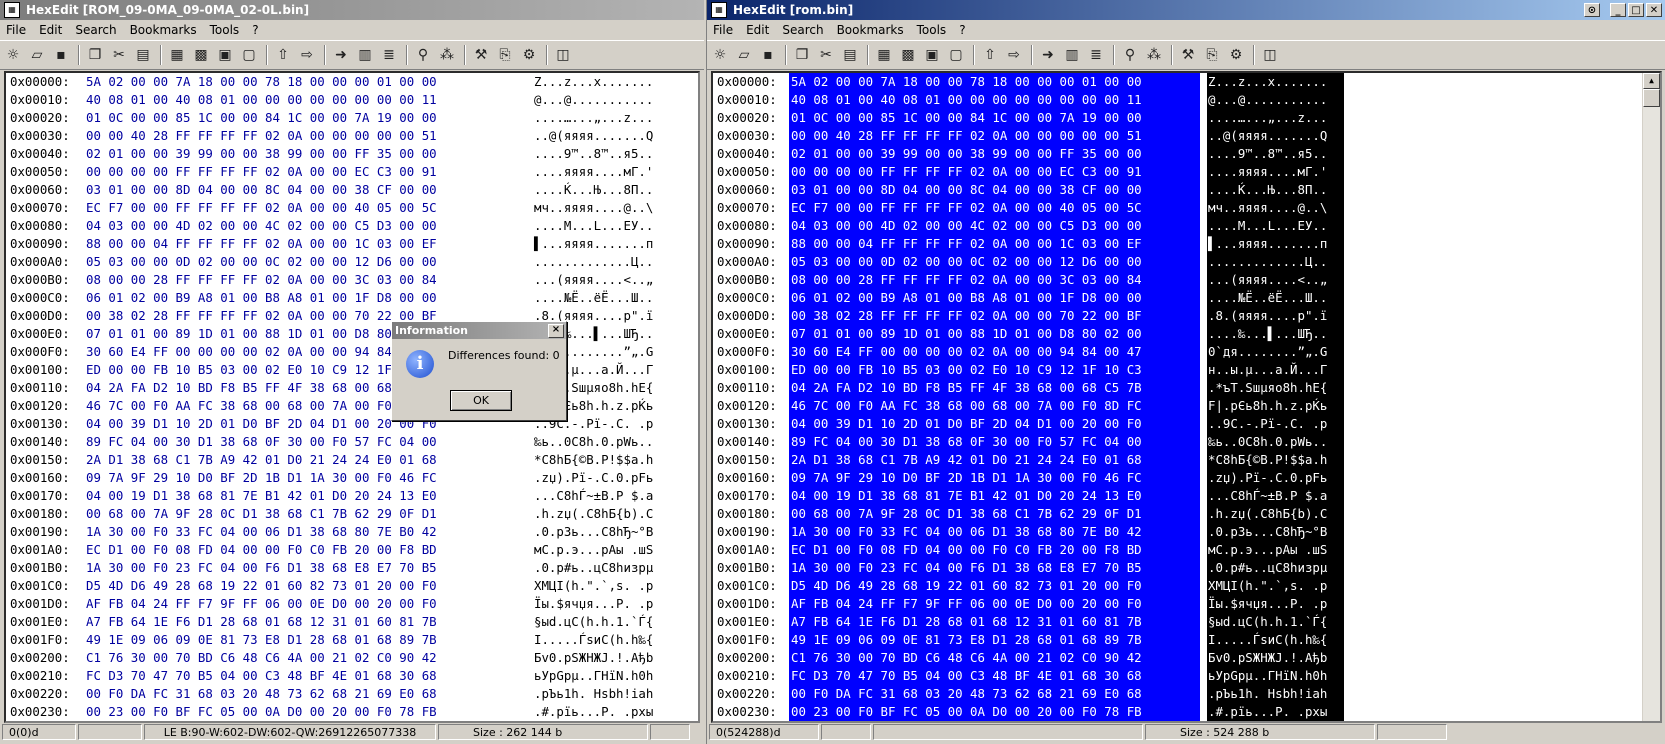 The width and height of the screenshot is (1665, 744). What do you see at coordinates (307, 55) in the screenshot?
I see `redo-icon: ⇨` at bounding box center [307, 55].